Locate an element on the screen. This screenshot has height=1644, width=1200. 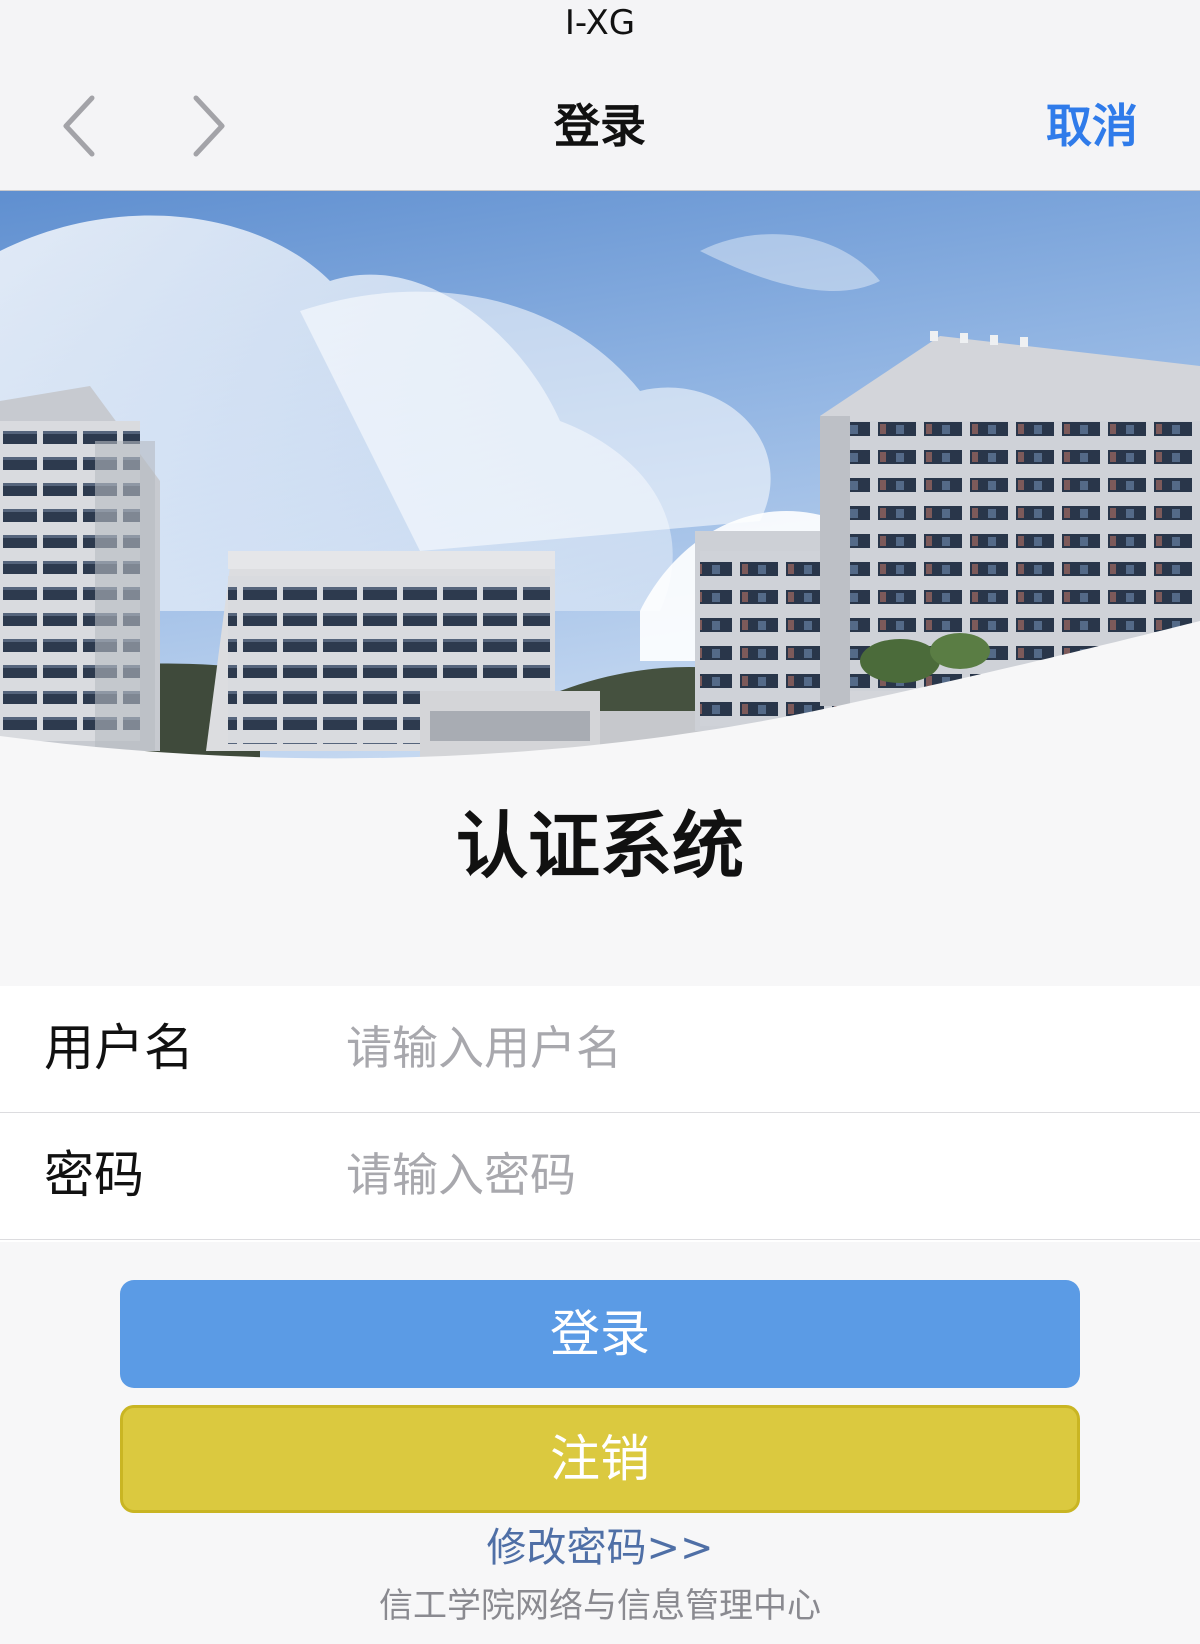
login-button: 登录 is located at coordinates (600, 1334).